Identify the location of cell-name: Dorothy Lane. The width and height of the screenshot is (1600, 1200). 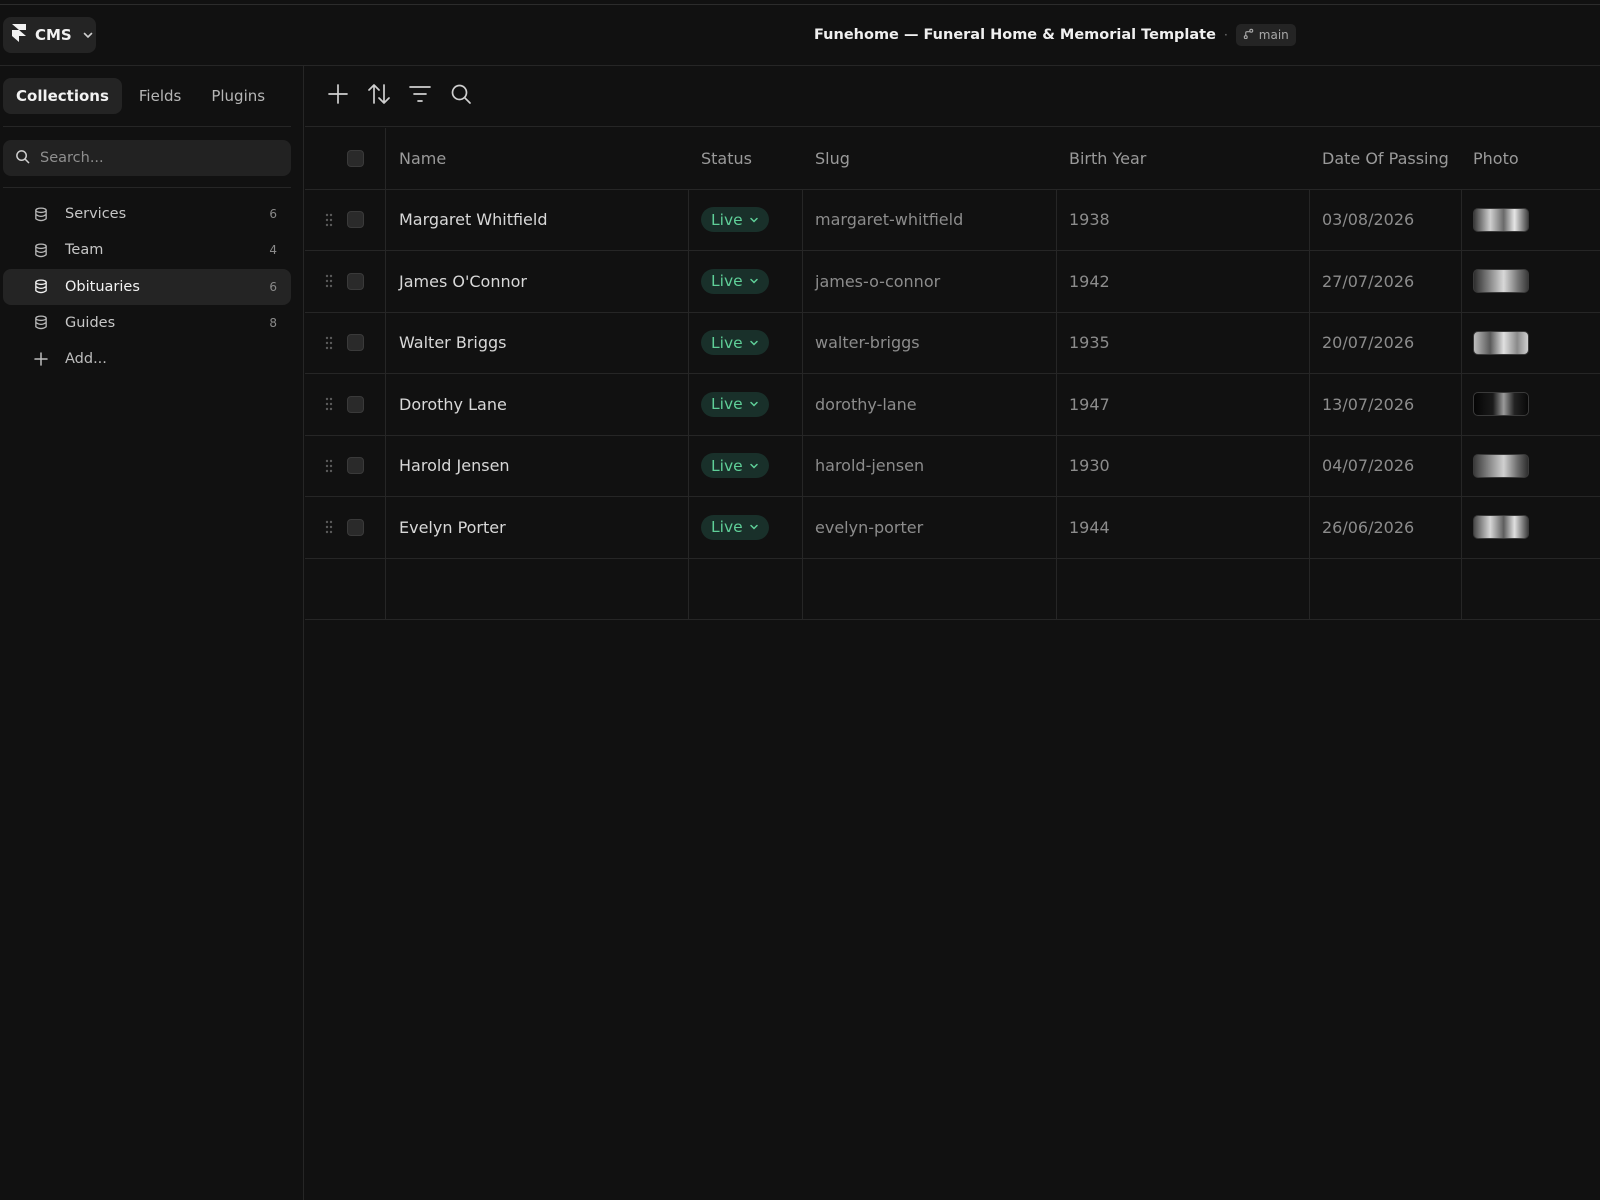
(453, 404).